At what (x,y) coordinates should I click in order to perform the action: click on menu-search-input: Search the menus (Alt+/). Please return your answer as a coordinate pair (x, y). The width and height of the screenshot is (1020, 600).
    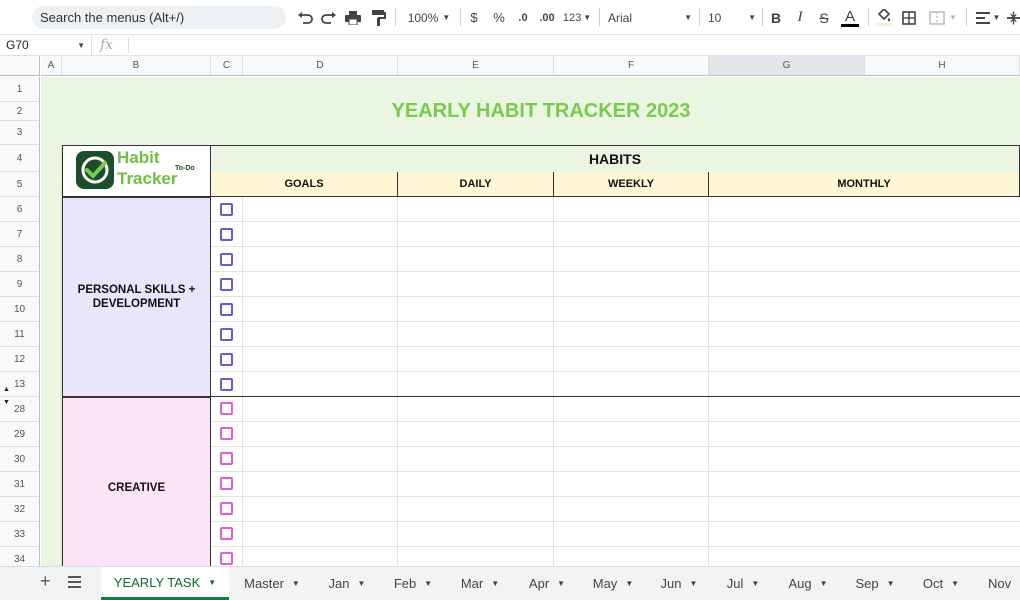
    Looking at the image, I should click on (159, 17).